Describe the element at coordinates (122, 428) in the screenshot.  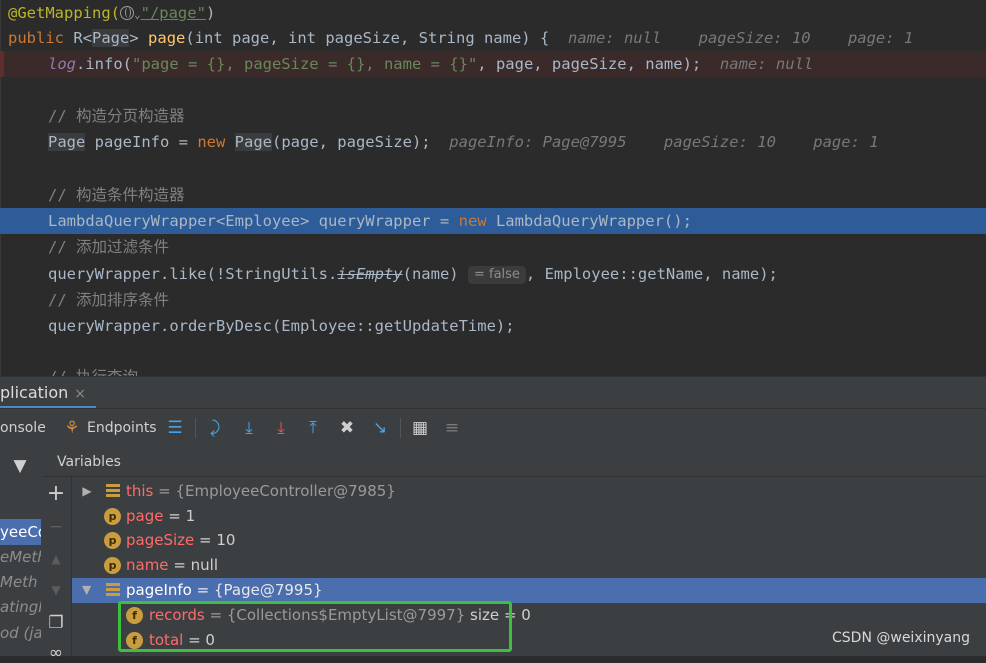
I see `tab-endpoints: Endpoints` at that location.